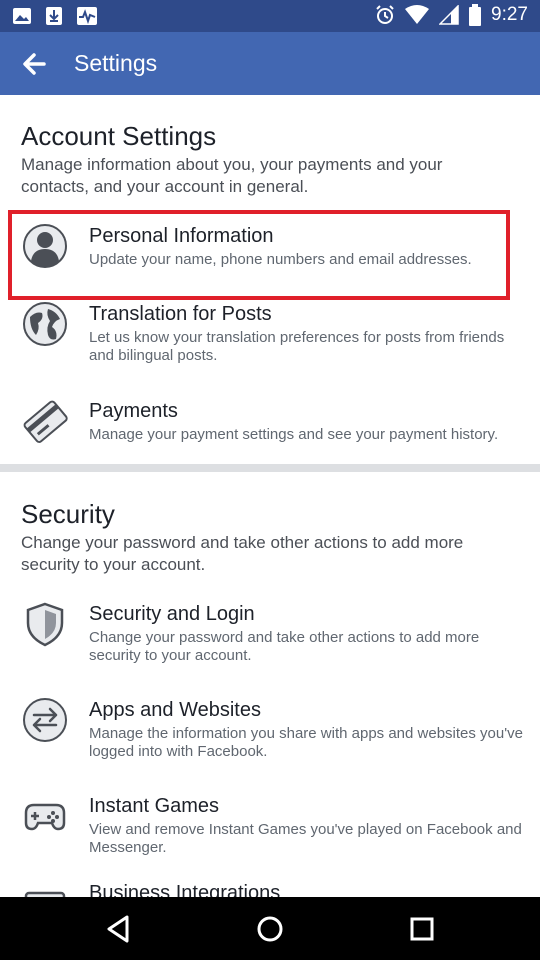  I want to click on recents-square-icon, so click(422, 929).